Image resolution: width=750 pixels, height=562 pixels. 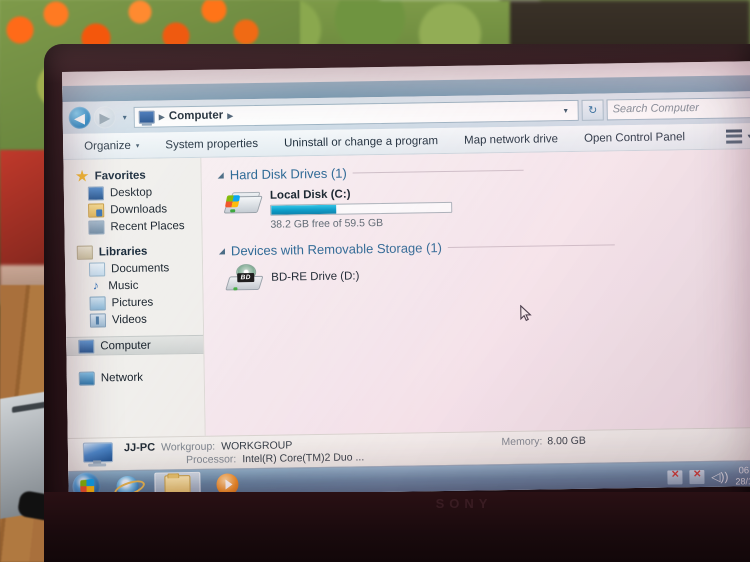 What do you see at coordinates (96, 227) in the screenshot?
I see `recent-places-icon` at bounding box center [96, 227].